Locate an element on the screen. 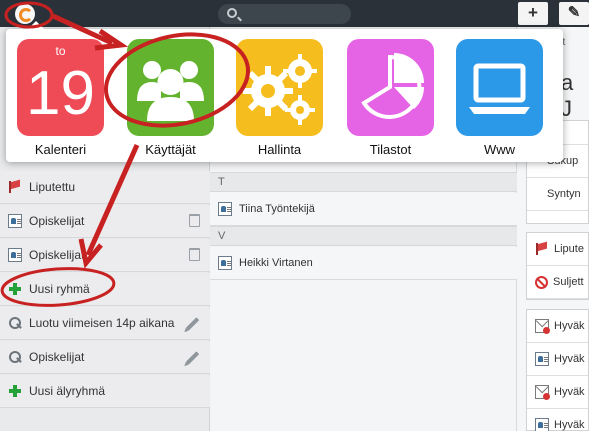  sidebar-item-label: Uusi älyryhmä is located at coordinates (67, 391).